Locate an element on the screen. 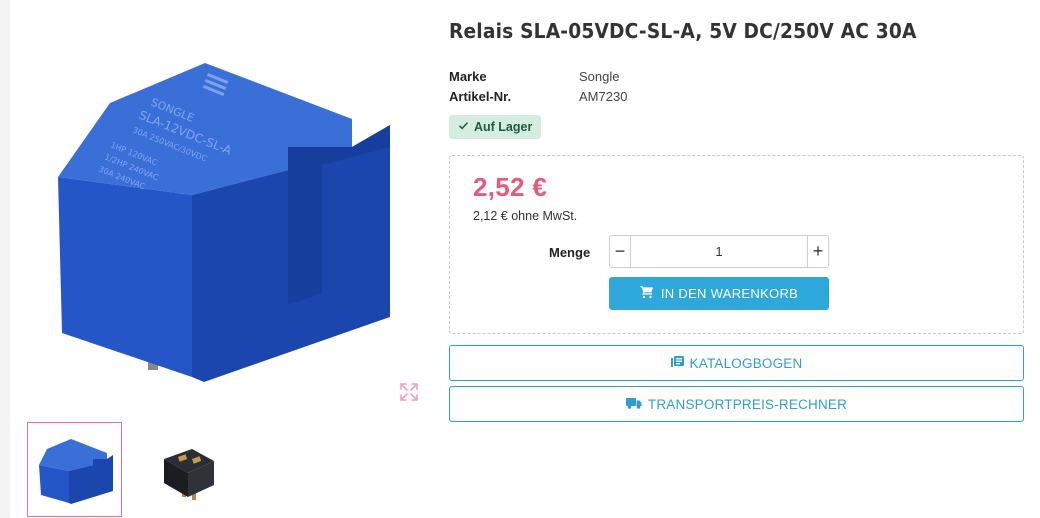  stock-badge: Auf Lager is located at coordinates (495, 127).